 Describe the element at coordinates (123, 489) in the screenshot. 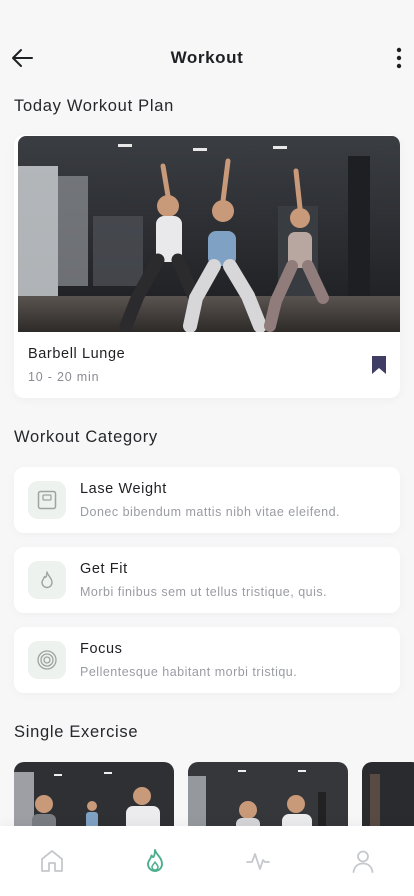

I see `category-title: Lase Weight` at that location.